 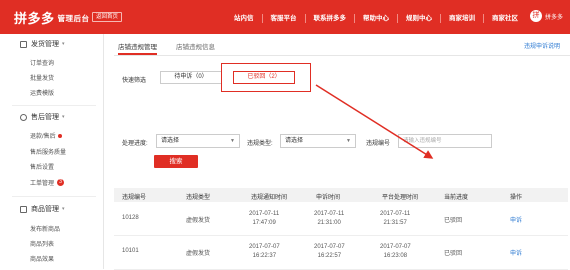 What do you see at coordinates (318, 141) in the screenshot?
I see `violation-type-select: 请选择 ▼` at bounding box center [318, 141].